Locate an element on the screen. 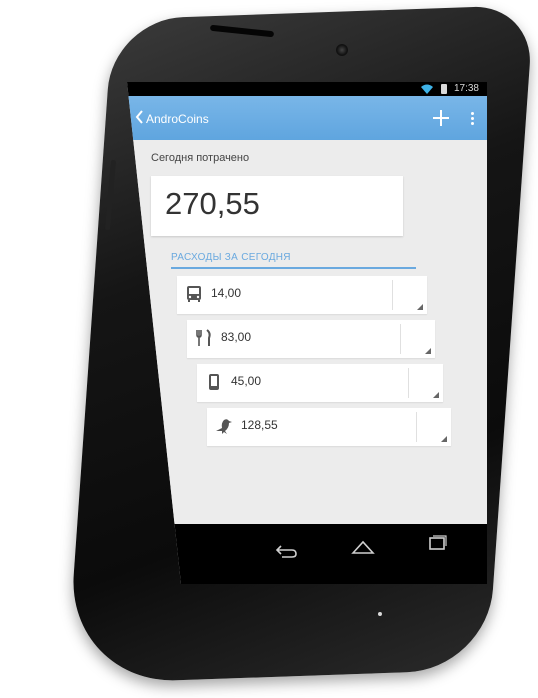  expense-item: 83,00 is located at coordinates (311, 339).